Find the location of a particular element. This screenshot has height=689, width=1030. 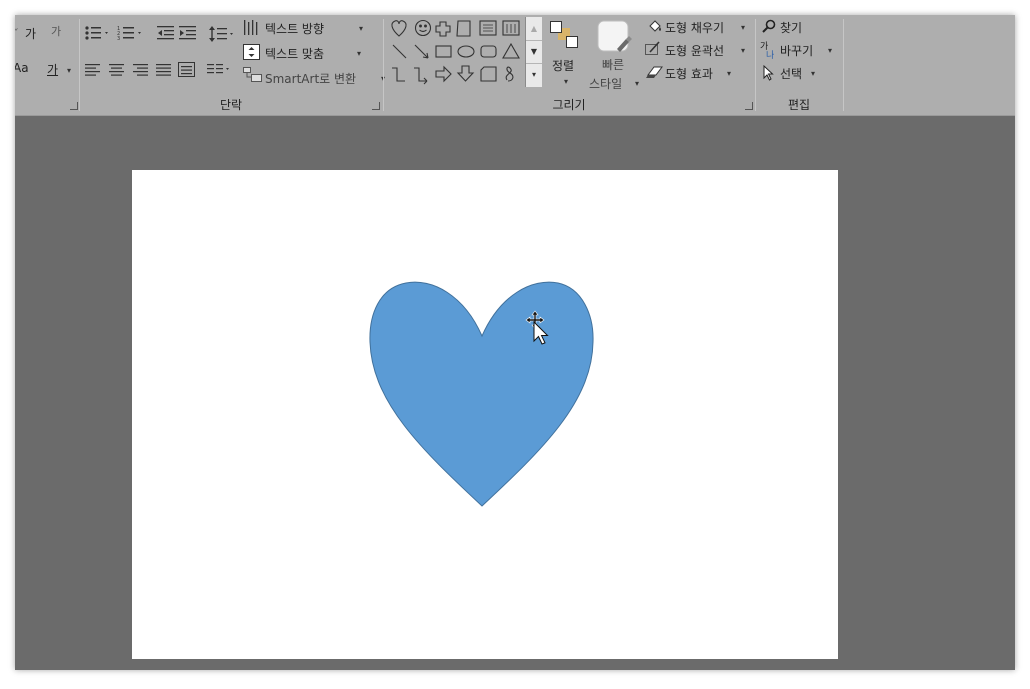

select-caret: ▾ is located at coordinates (813, 73).